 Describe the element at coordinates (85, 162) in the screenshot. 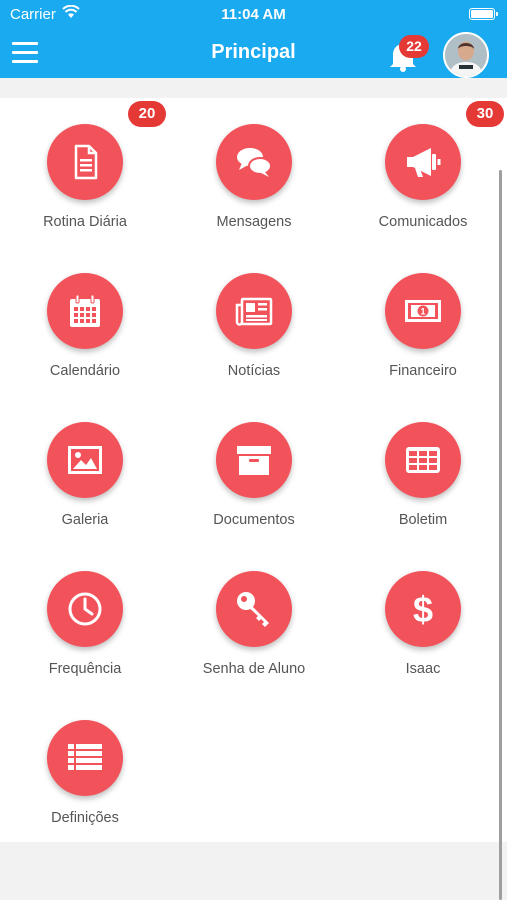

I see `document-icon` at that location.